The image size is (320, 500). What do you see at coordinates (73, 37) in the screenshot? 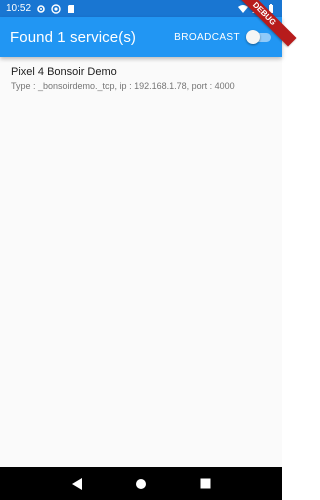
I see `page-title: Found 1 service(s)` at bounding box center [73, 37].